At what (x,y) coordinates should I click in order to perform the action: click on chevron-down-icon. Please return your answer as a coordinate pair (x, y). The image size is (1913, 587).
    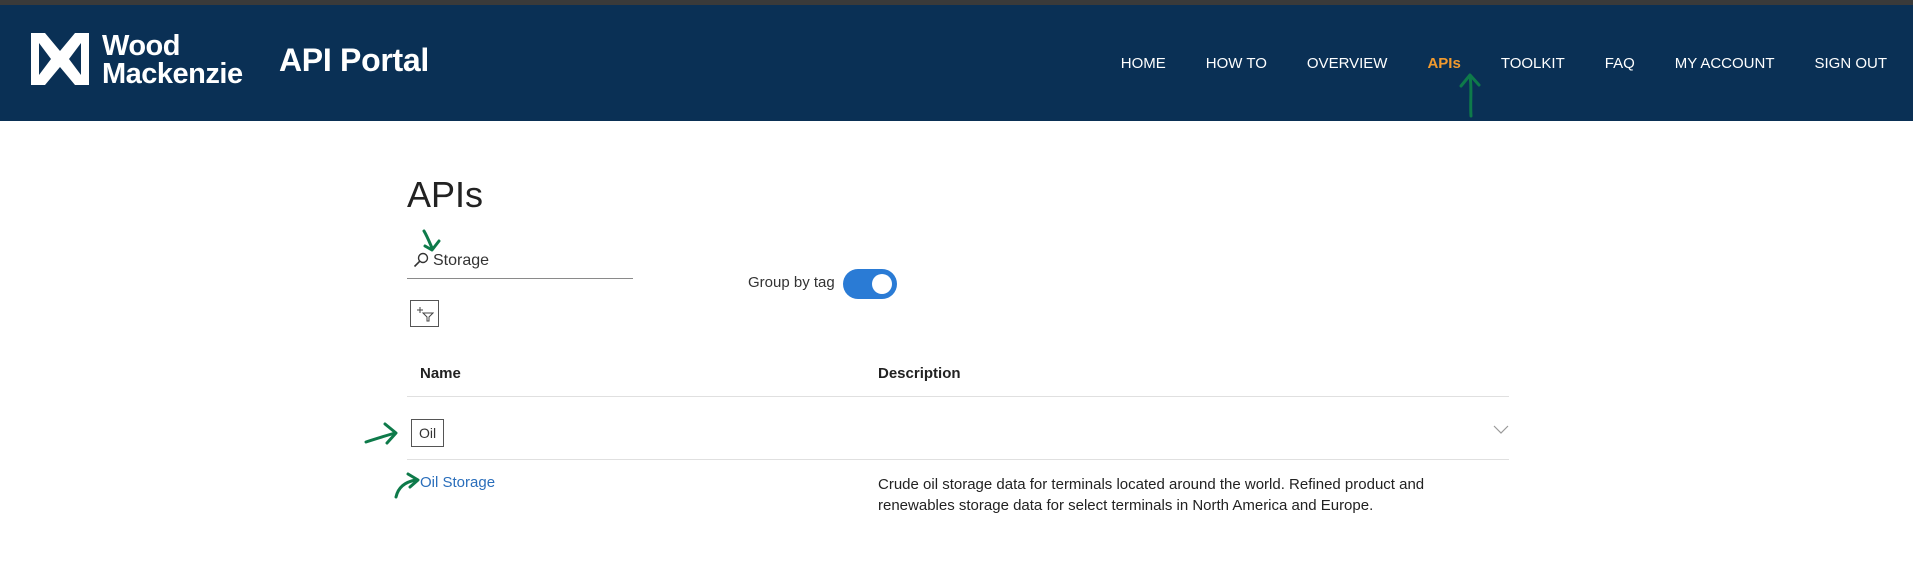
    Looking at the image, I should click on (1501, 430).